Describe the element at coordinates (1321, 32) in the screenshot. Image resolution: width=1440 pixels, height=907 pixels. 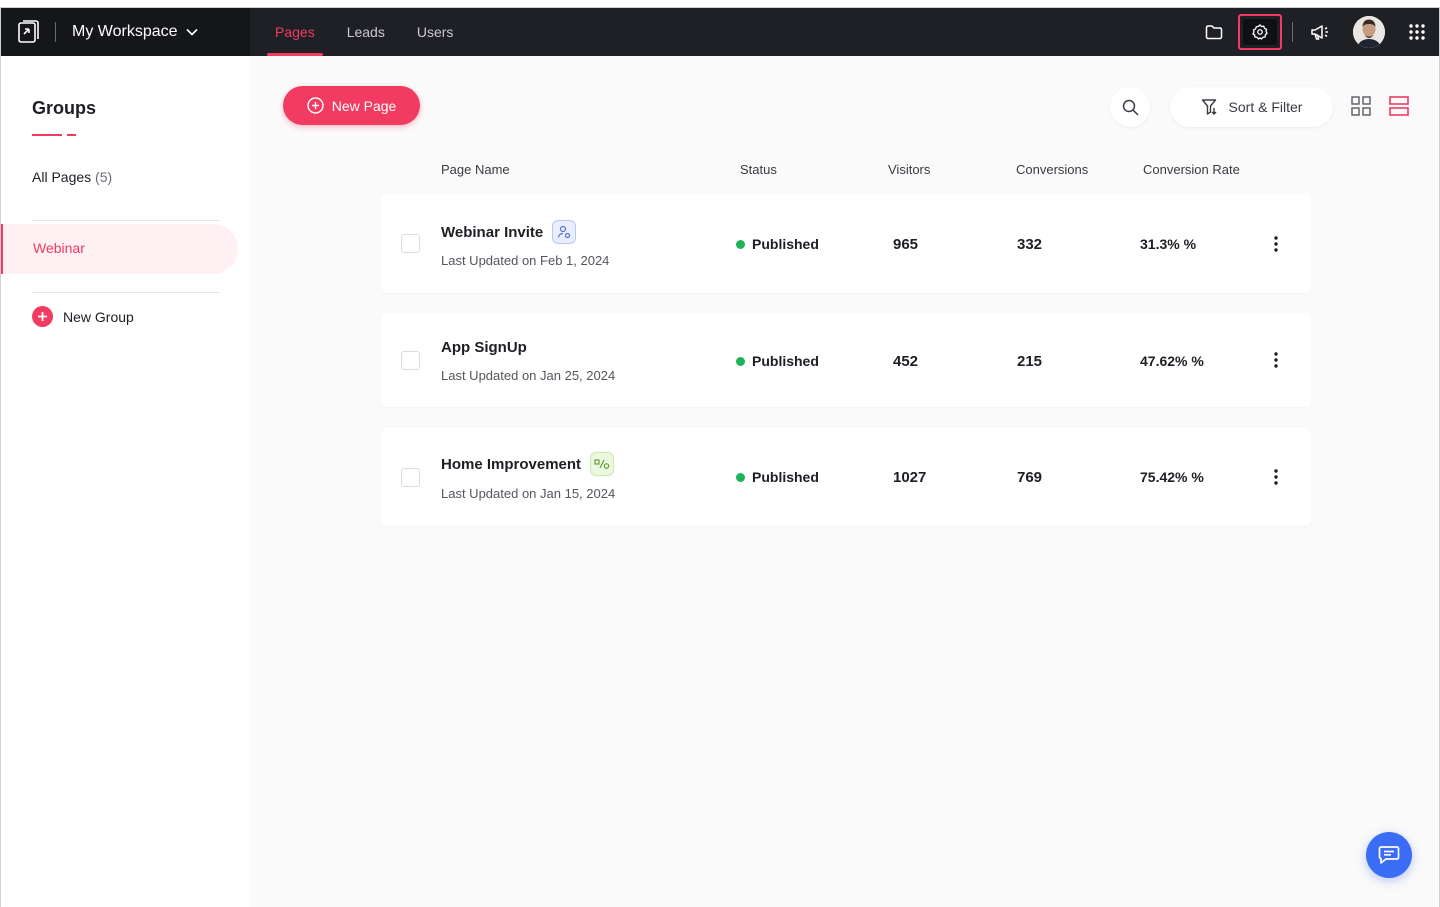
I see `announcement-icon` at that location.